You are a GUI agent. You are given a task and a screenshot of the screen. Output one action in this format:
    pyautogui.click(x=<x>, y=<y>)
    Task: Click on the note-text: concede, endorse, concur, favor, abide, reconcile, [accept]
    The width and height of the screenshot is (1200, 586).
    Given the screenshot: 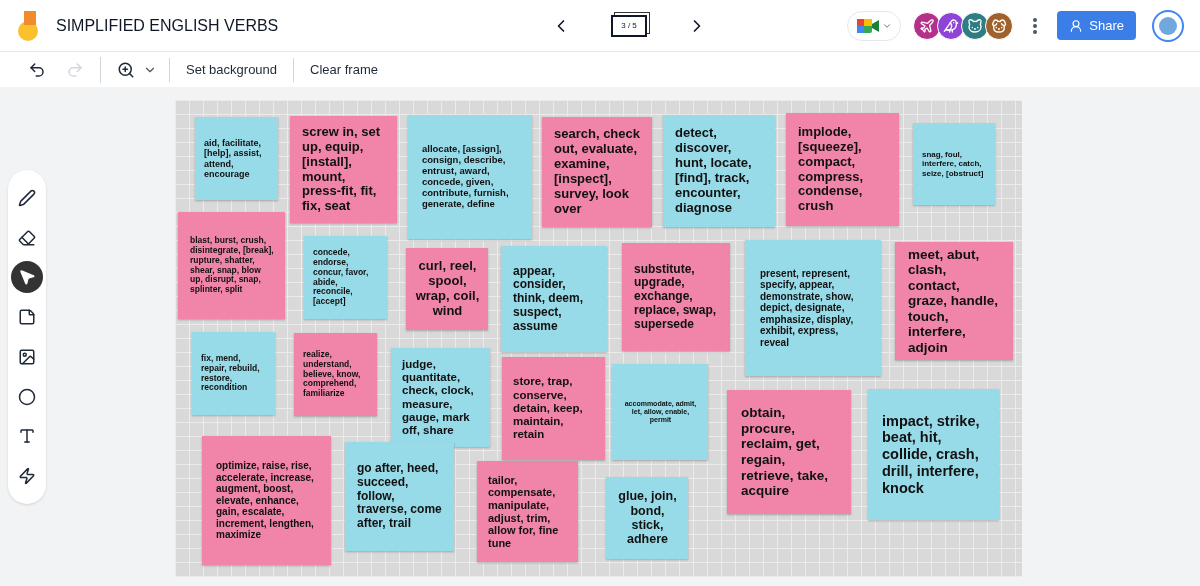 What is the action you would take?
    pyautogui.click(x=341, y=277)
    